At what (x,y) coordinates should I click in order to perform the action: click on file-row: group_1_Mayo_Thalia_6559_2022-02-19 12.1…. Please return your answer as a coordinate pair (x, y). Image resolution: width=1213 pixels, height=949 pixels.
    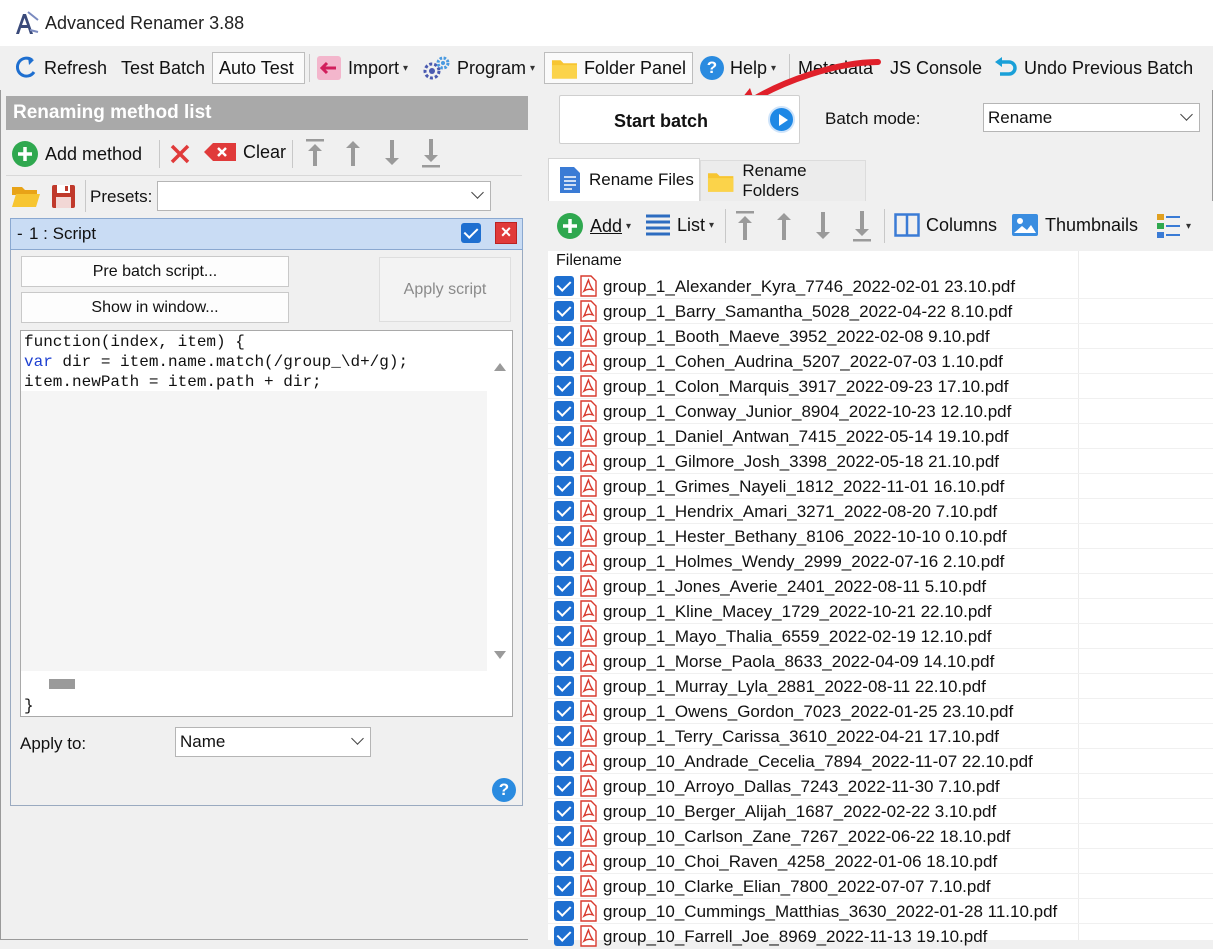
    Looking at the image, I should click on (880, 636).